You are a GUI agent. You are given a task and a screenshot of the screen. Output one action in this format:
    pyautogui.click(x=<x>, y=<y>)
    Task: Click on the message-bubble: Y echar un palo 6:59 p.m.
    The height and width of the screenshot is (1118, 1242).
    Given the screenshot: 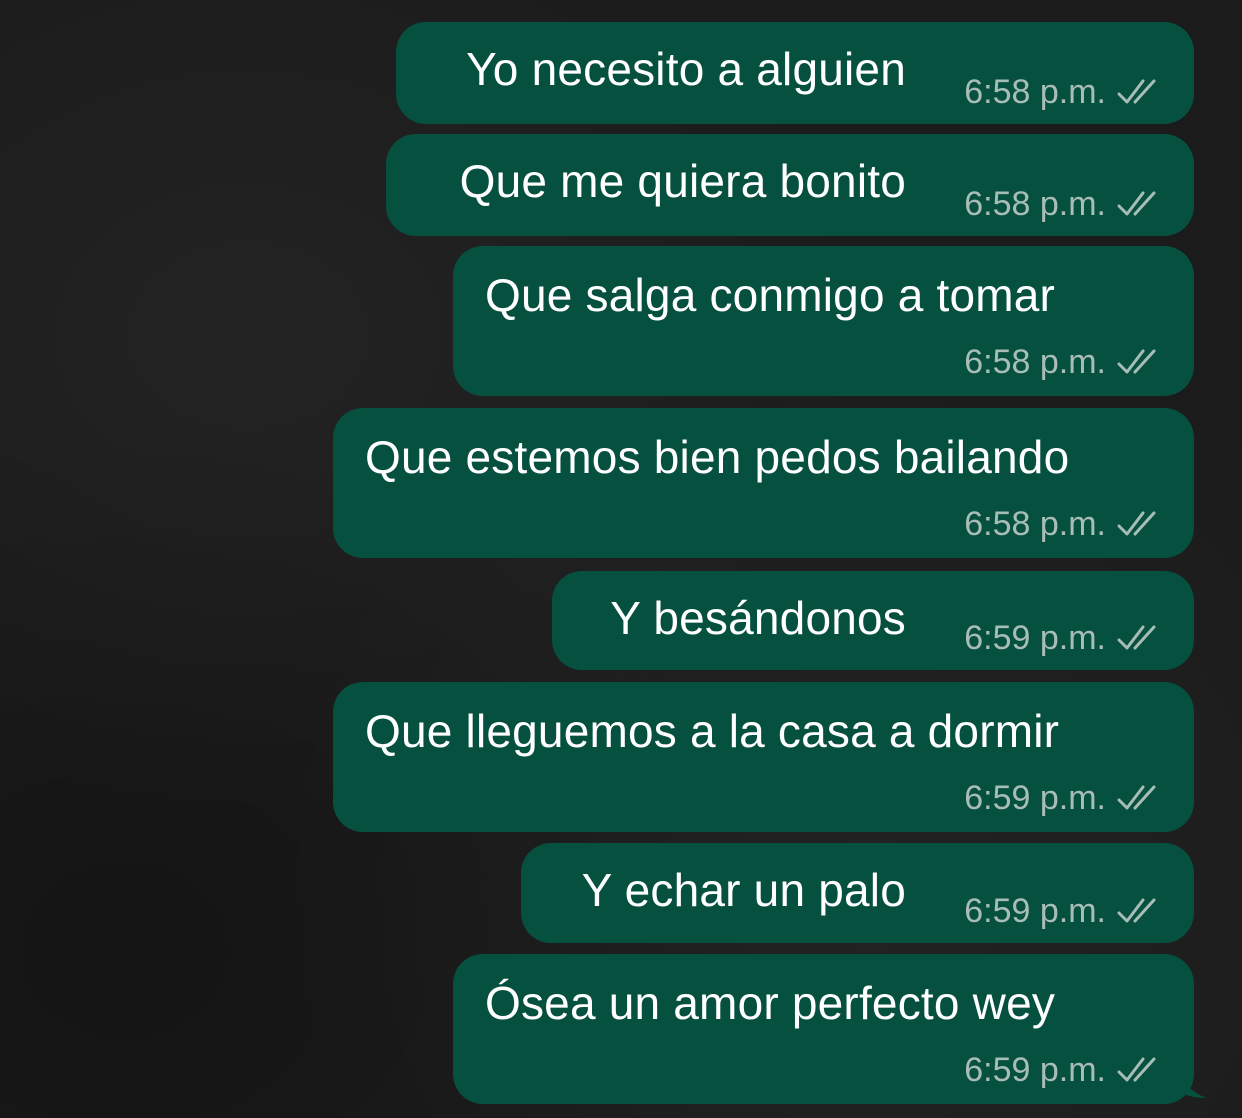 What is the action you would take?
    pyautogui.click(x=857, y=893)
    